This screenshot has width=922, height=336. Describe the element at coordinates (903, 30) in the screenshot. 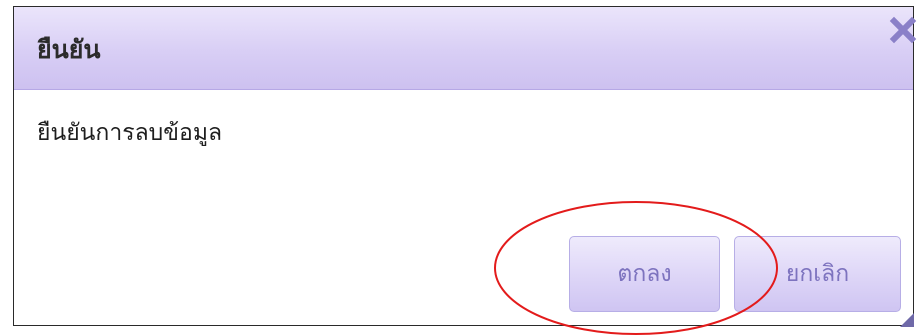

I see `close-icon` at that location.